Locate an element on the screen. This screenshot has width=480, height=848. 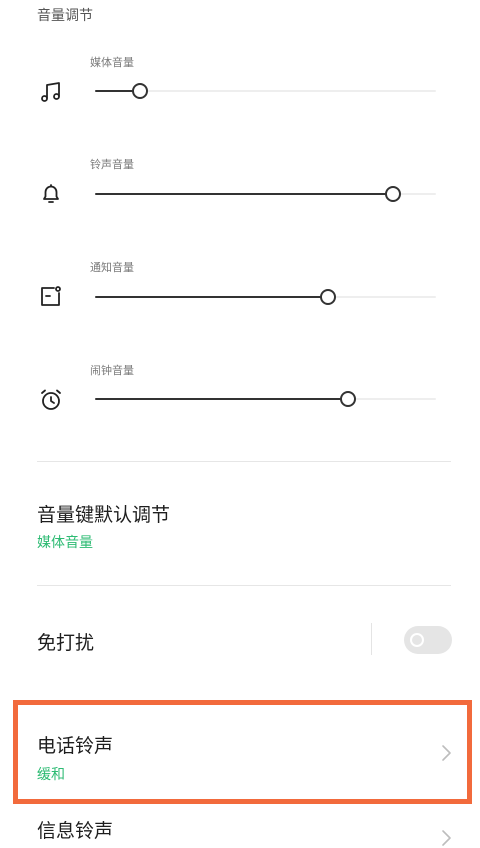
toggle-knob is located at coordinates (417, 640).